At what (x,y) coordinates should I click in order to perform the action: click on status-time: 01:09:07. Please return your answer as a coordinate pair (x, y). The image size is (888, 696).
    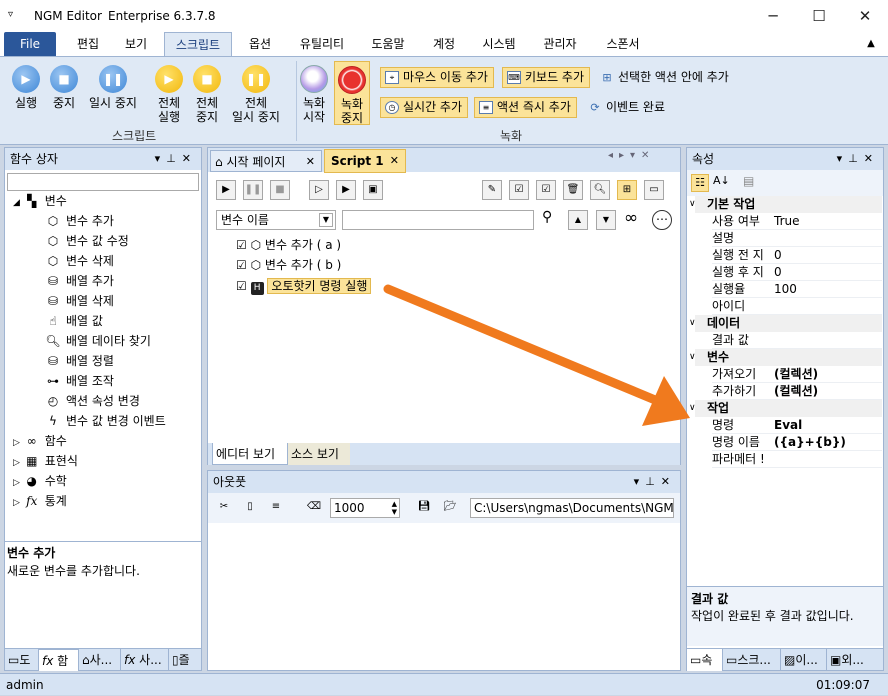
    Looking at the image, I should click on (843, 685).